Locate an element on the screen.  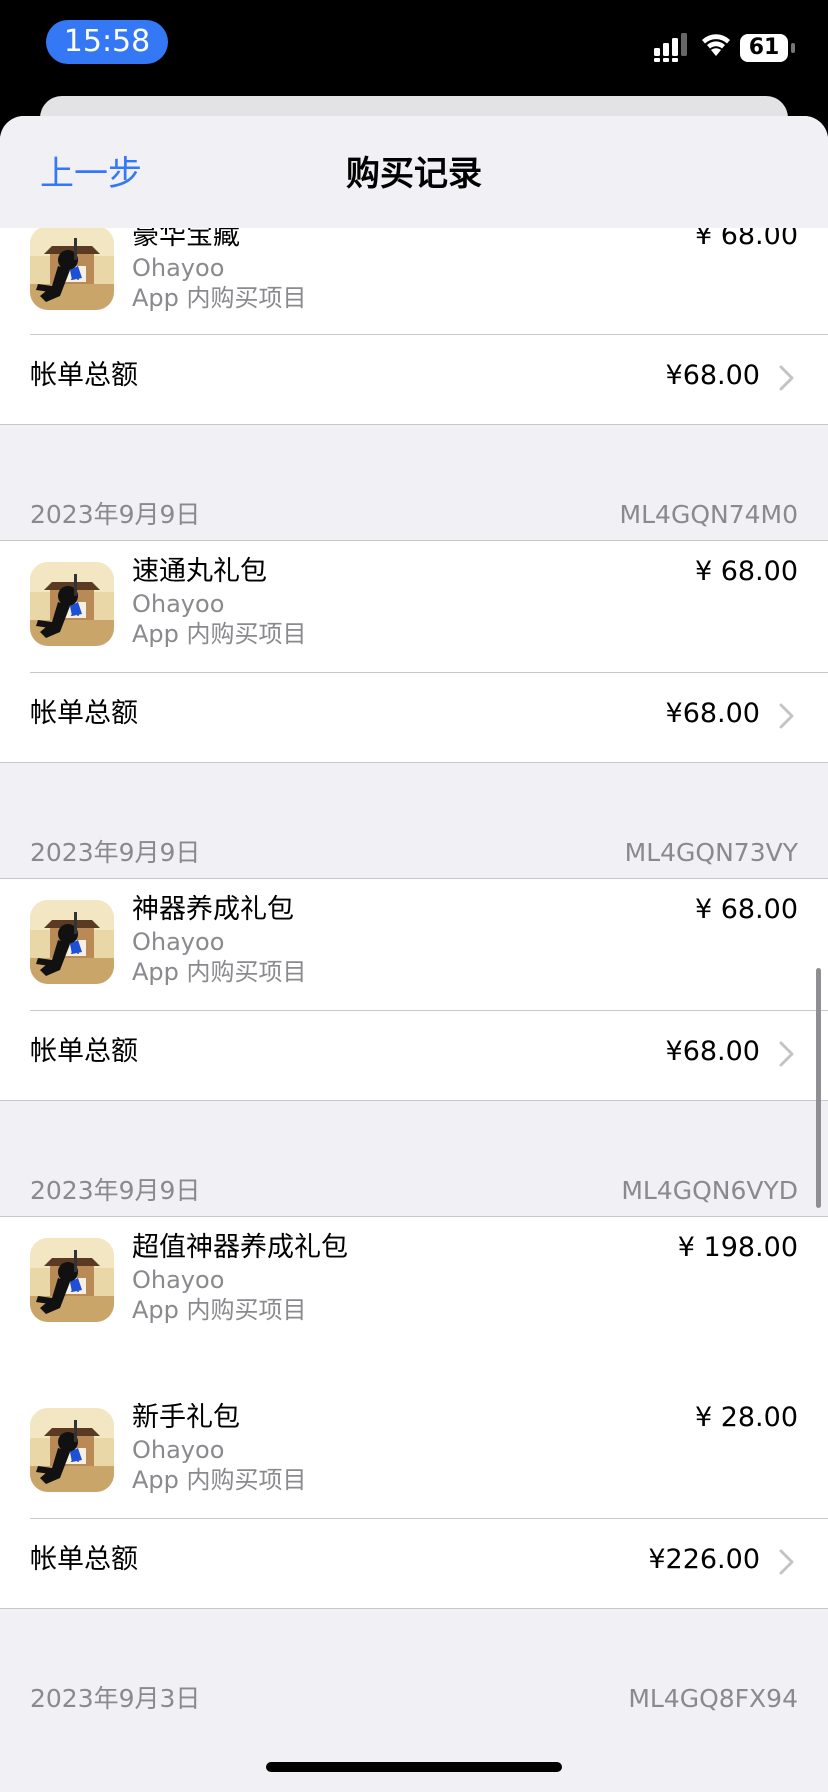
list-item: 豪华宝藏 Ohayoo App 内购买项目 ¥ 68.00 is located at coordinates (414, 273).